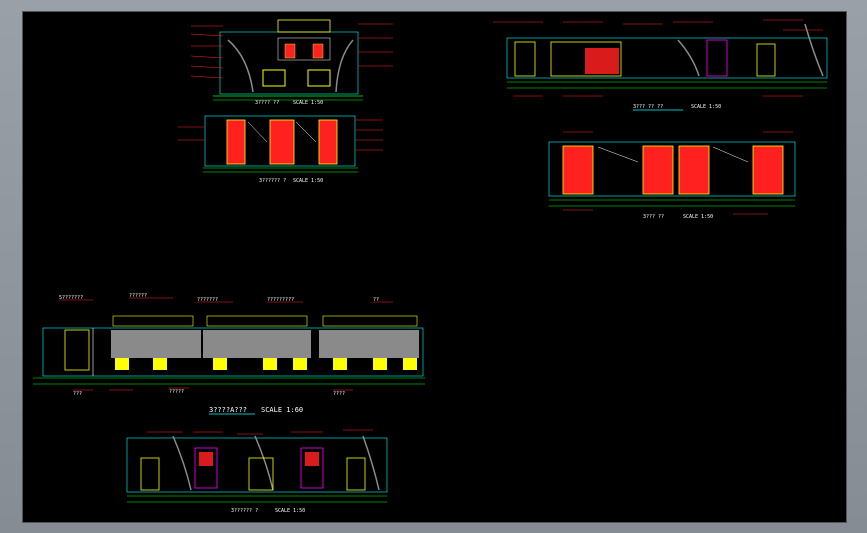  Describe the element at coordinates (648, 107) in the screenshot. I see `drawing-title: 3??? ?? ??` at that location.